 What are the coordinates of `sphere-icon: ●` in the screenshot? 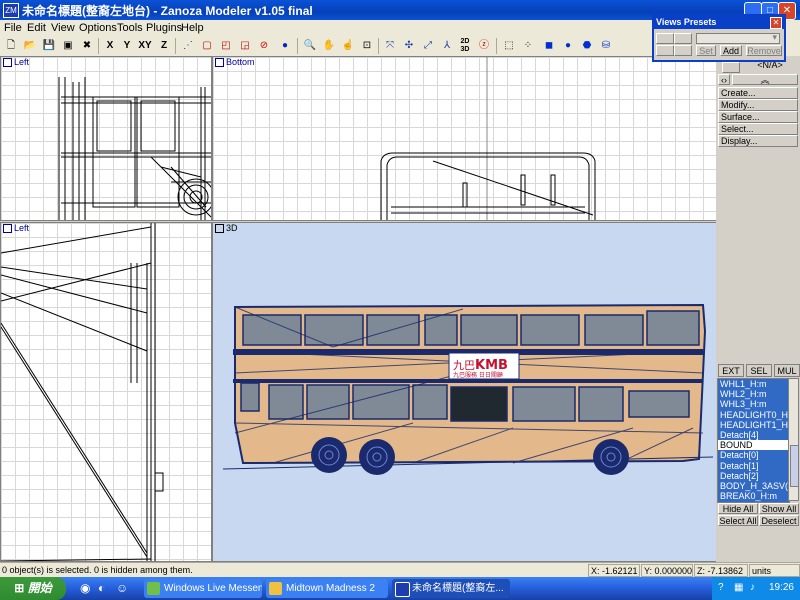 It's located at (285, 46).